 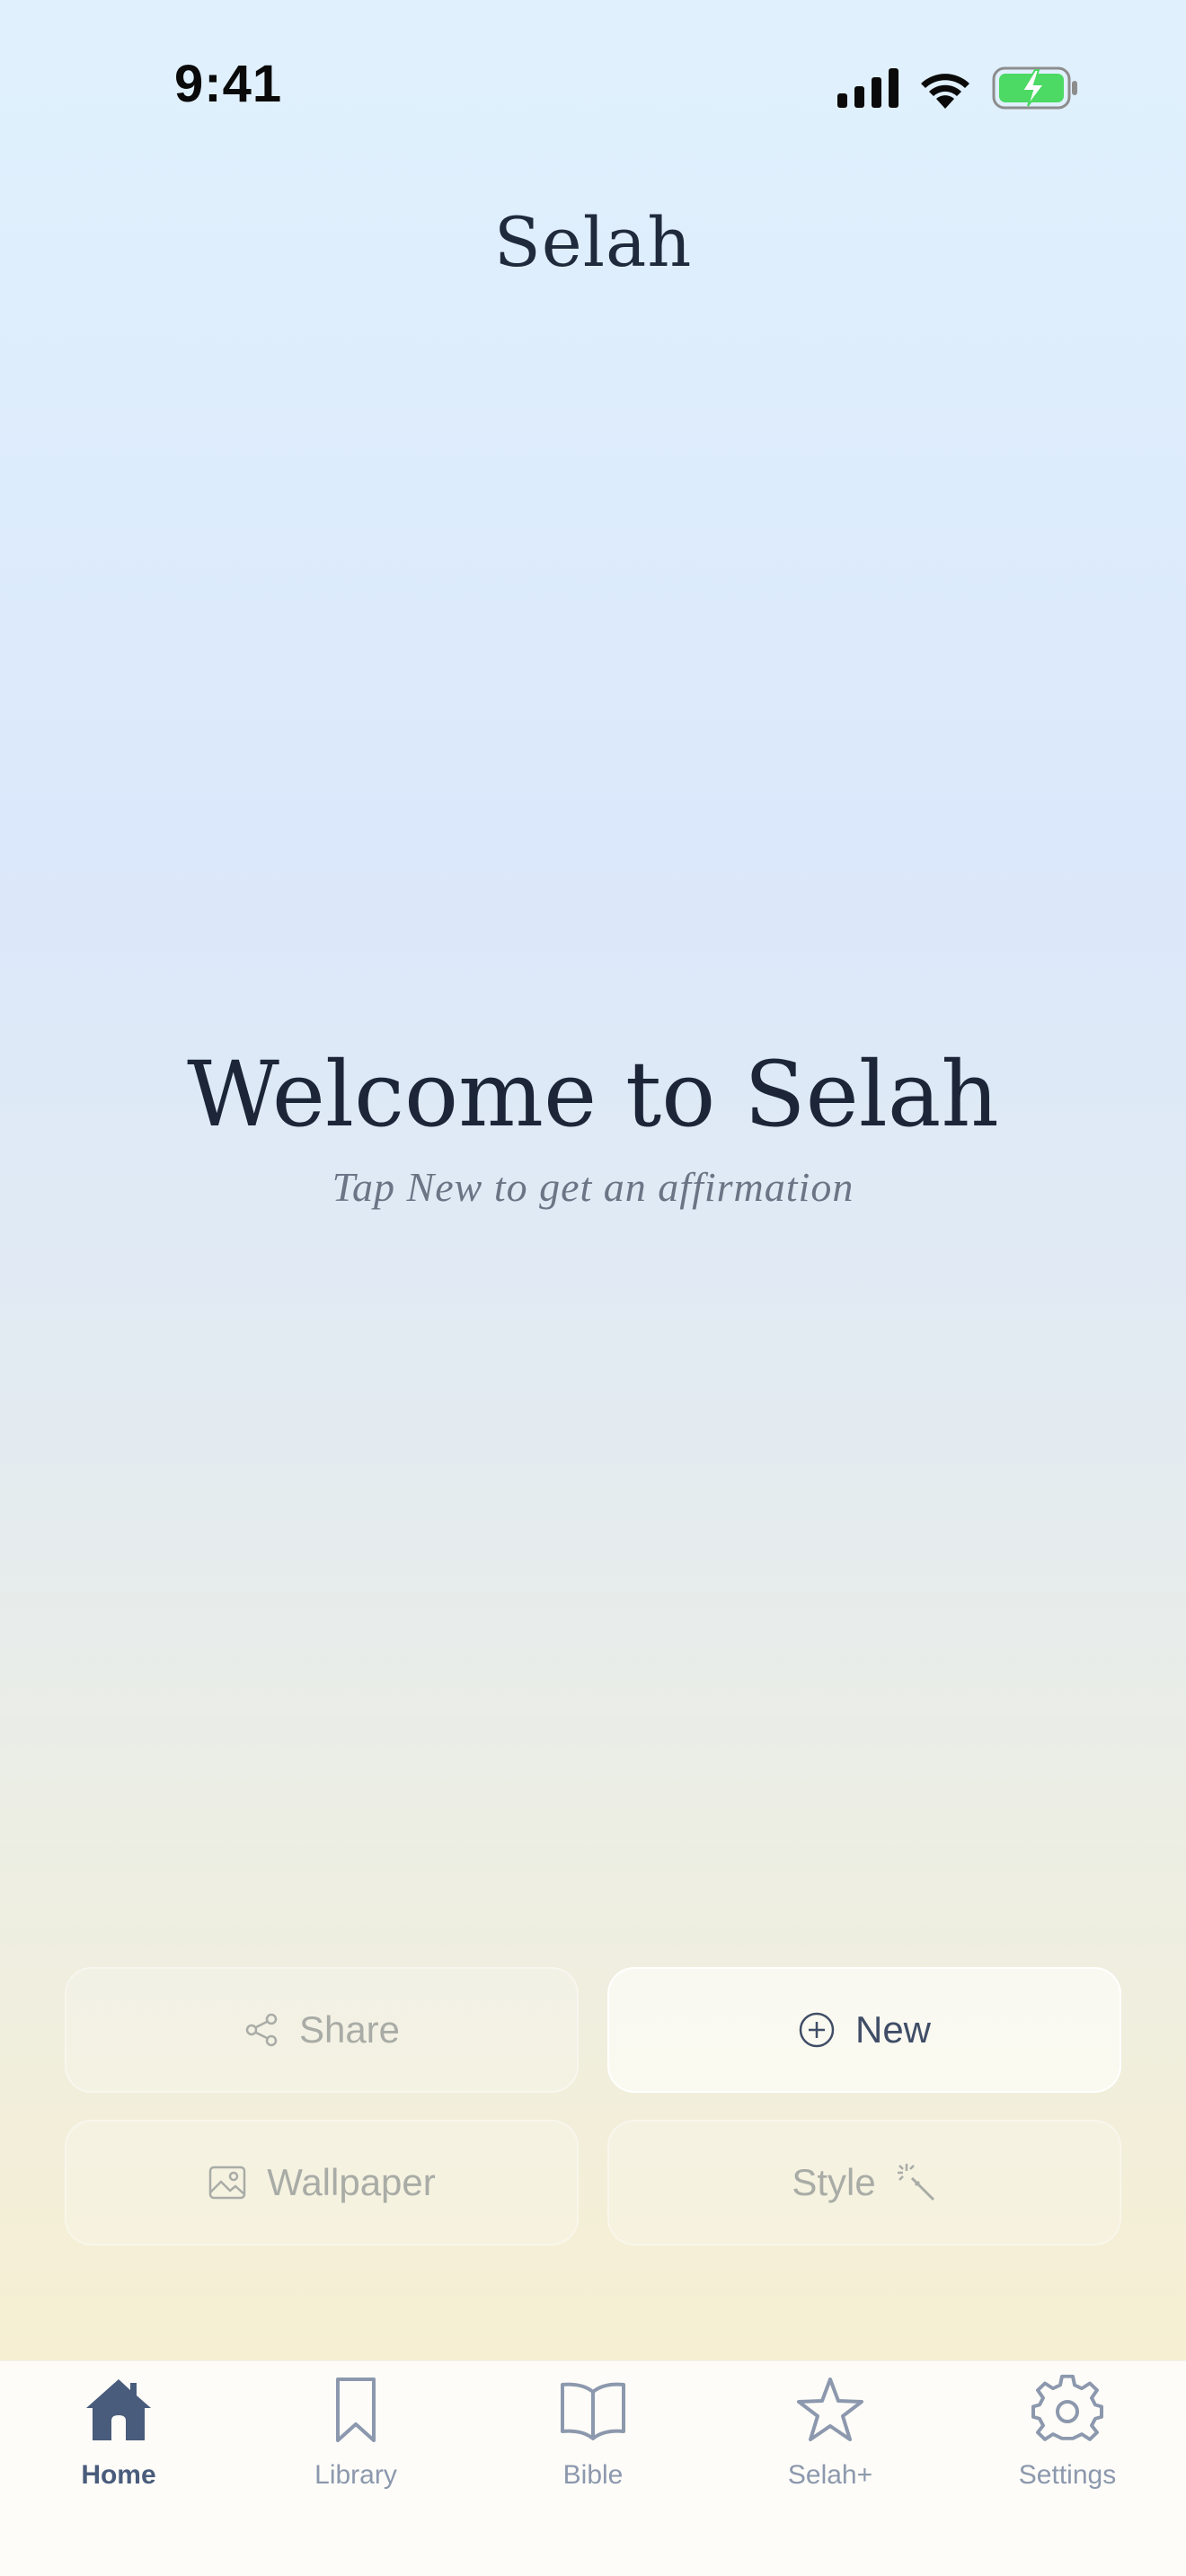 What do you see at coordinates (593, 2106) in the screenshot?
I see `action-grid: Share New Wallpaper Style` at bounding box center [593, 2106].